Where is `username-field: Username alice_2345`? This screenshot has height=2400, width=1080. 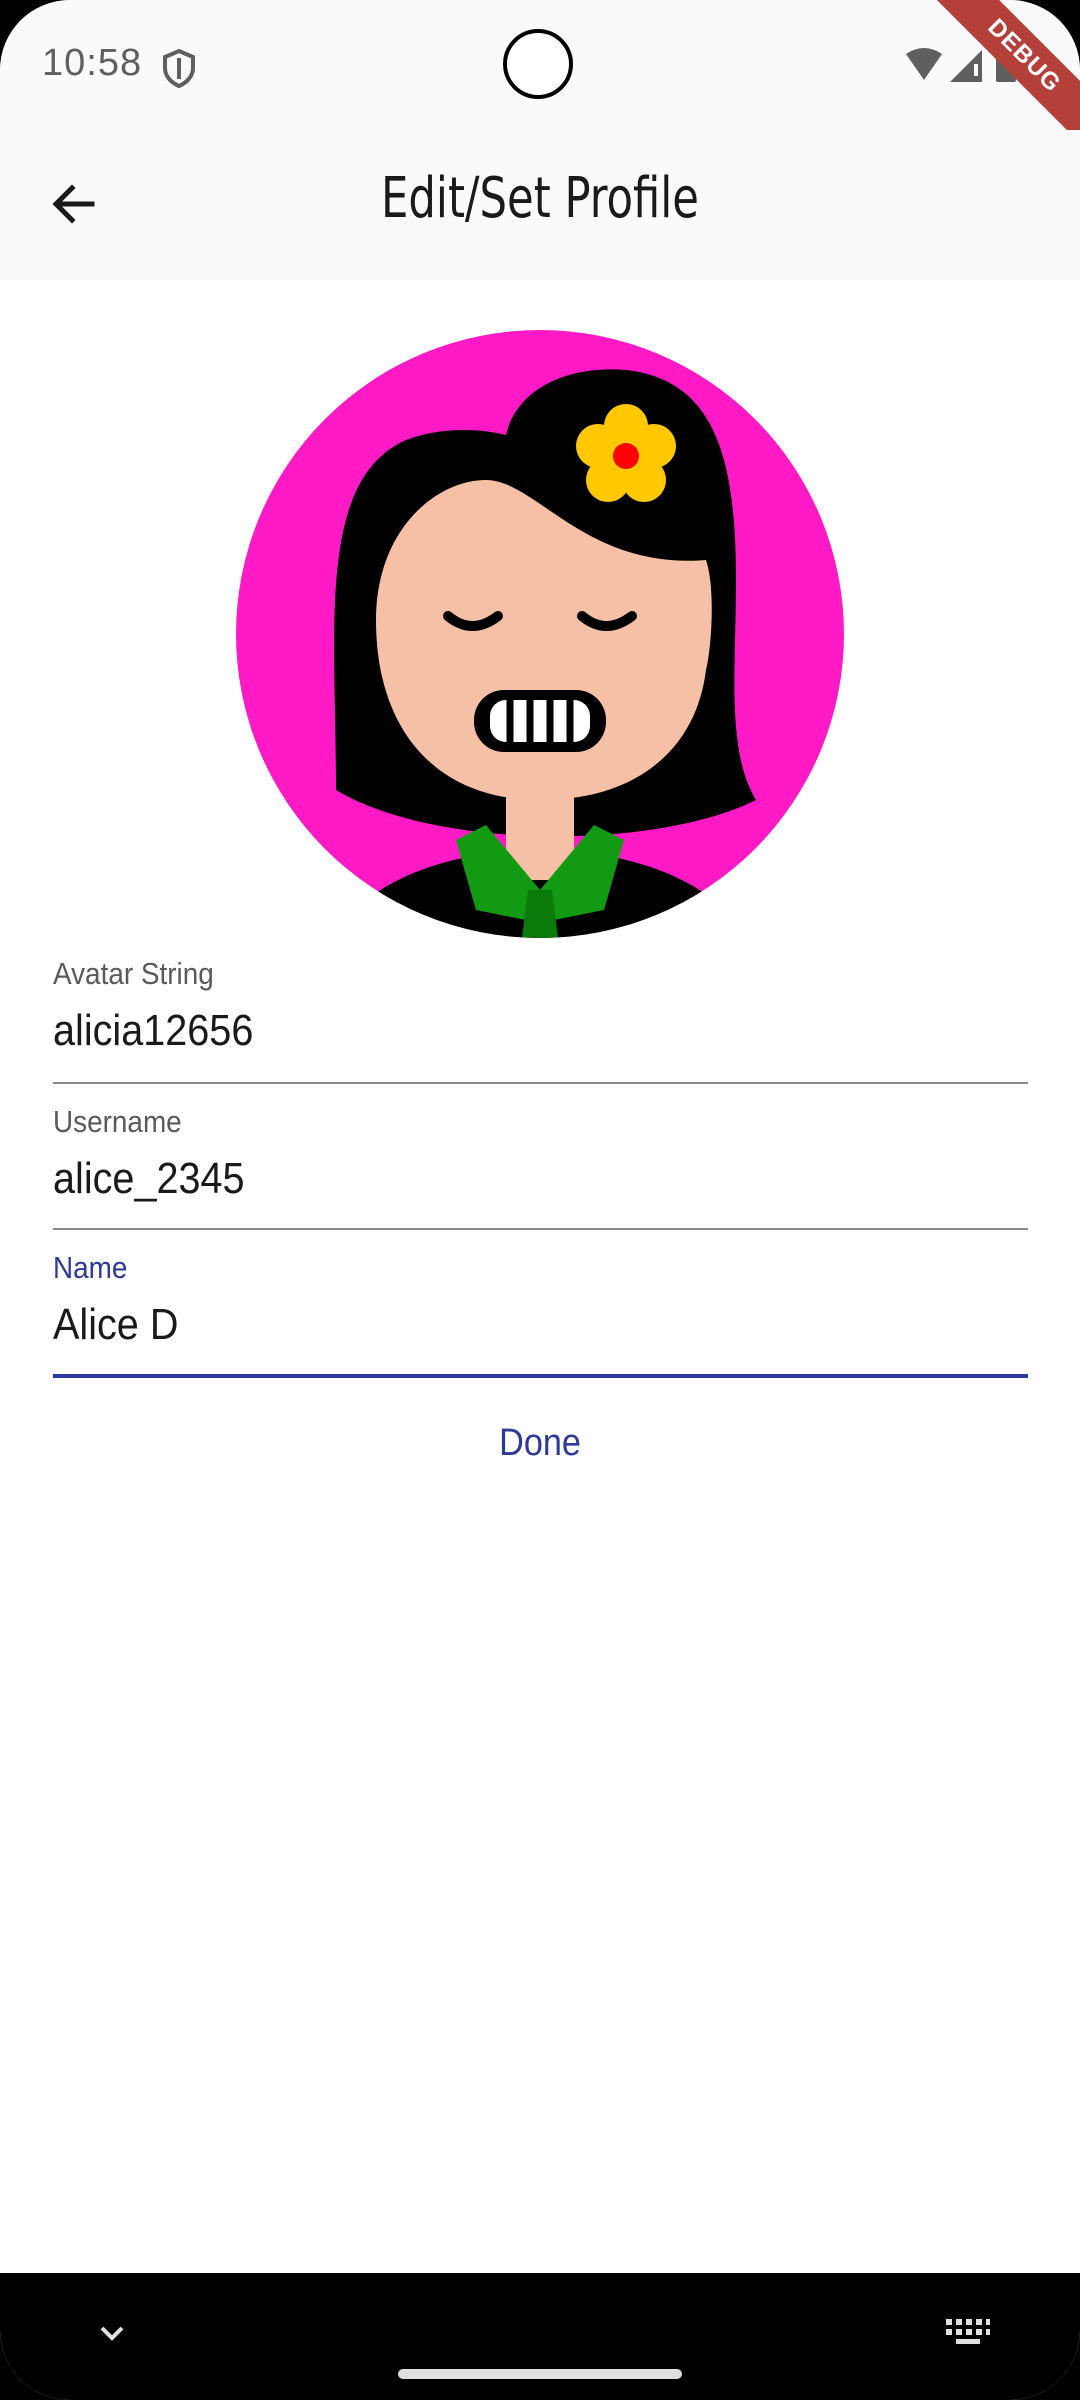
username-field: Username alice_2345 is located at coordinates (540, 1168).